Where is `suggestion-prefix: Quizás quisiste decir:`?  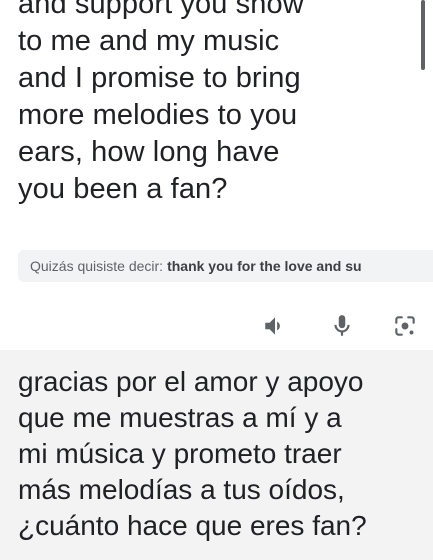 suggestion-prefix: Quizás quisiste decir: is located at coordinates (97, 266).